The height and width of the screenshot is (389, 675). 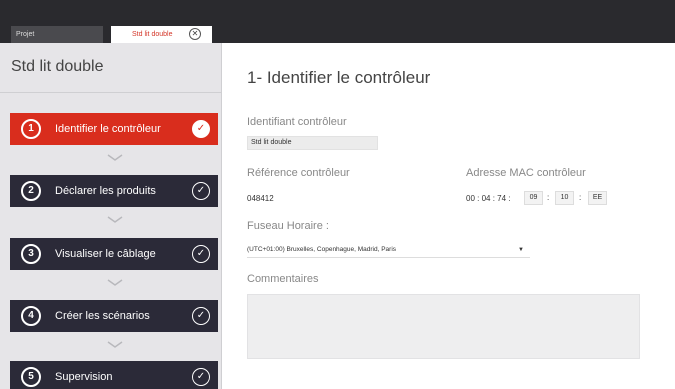 I want to click on dropdown-arrow-icon: ▼, so click(x=521, y=250).